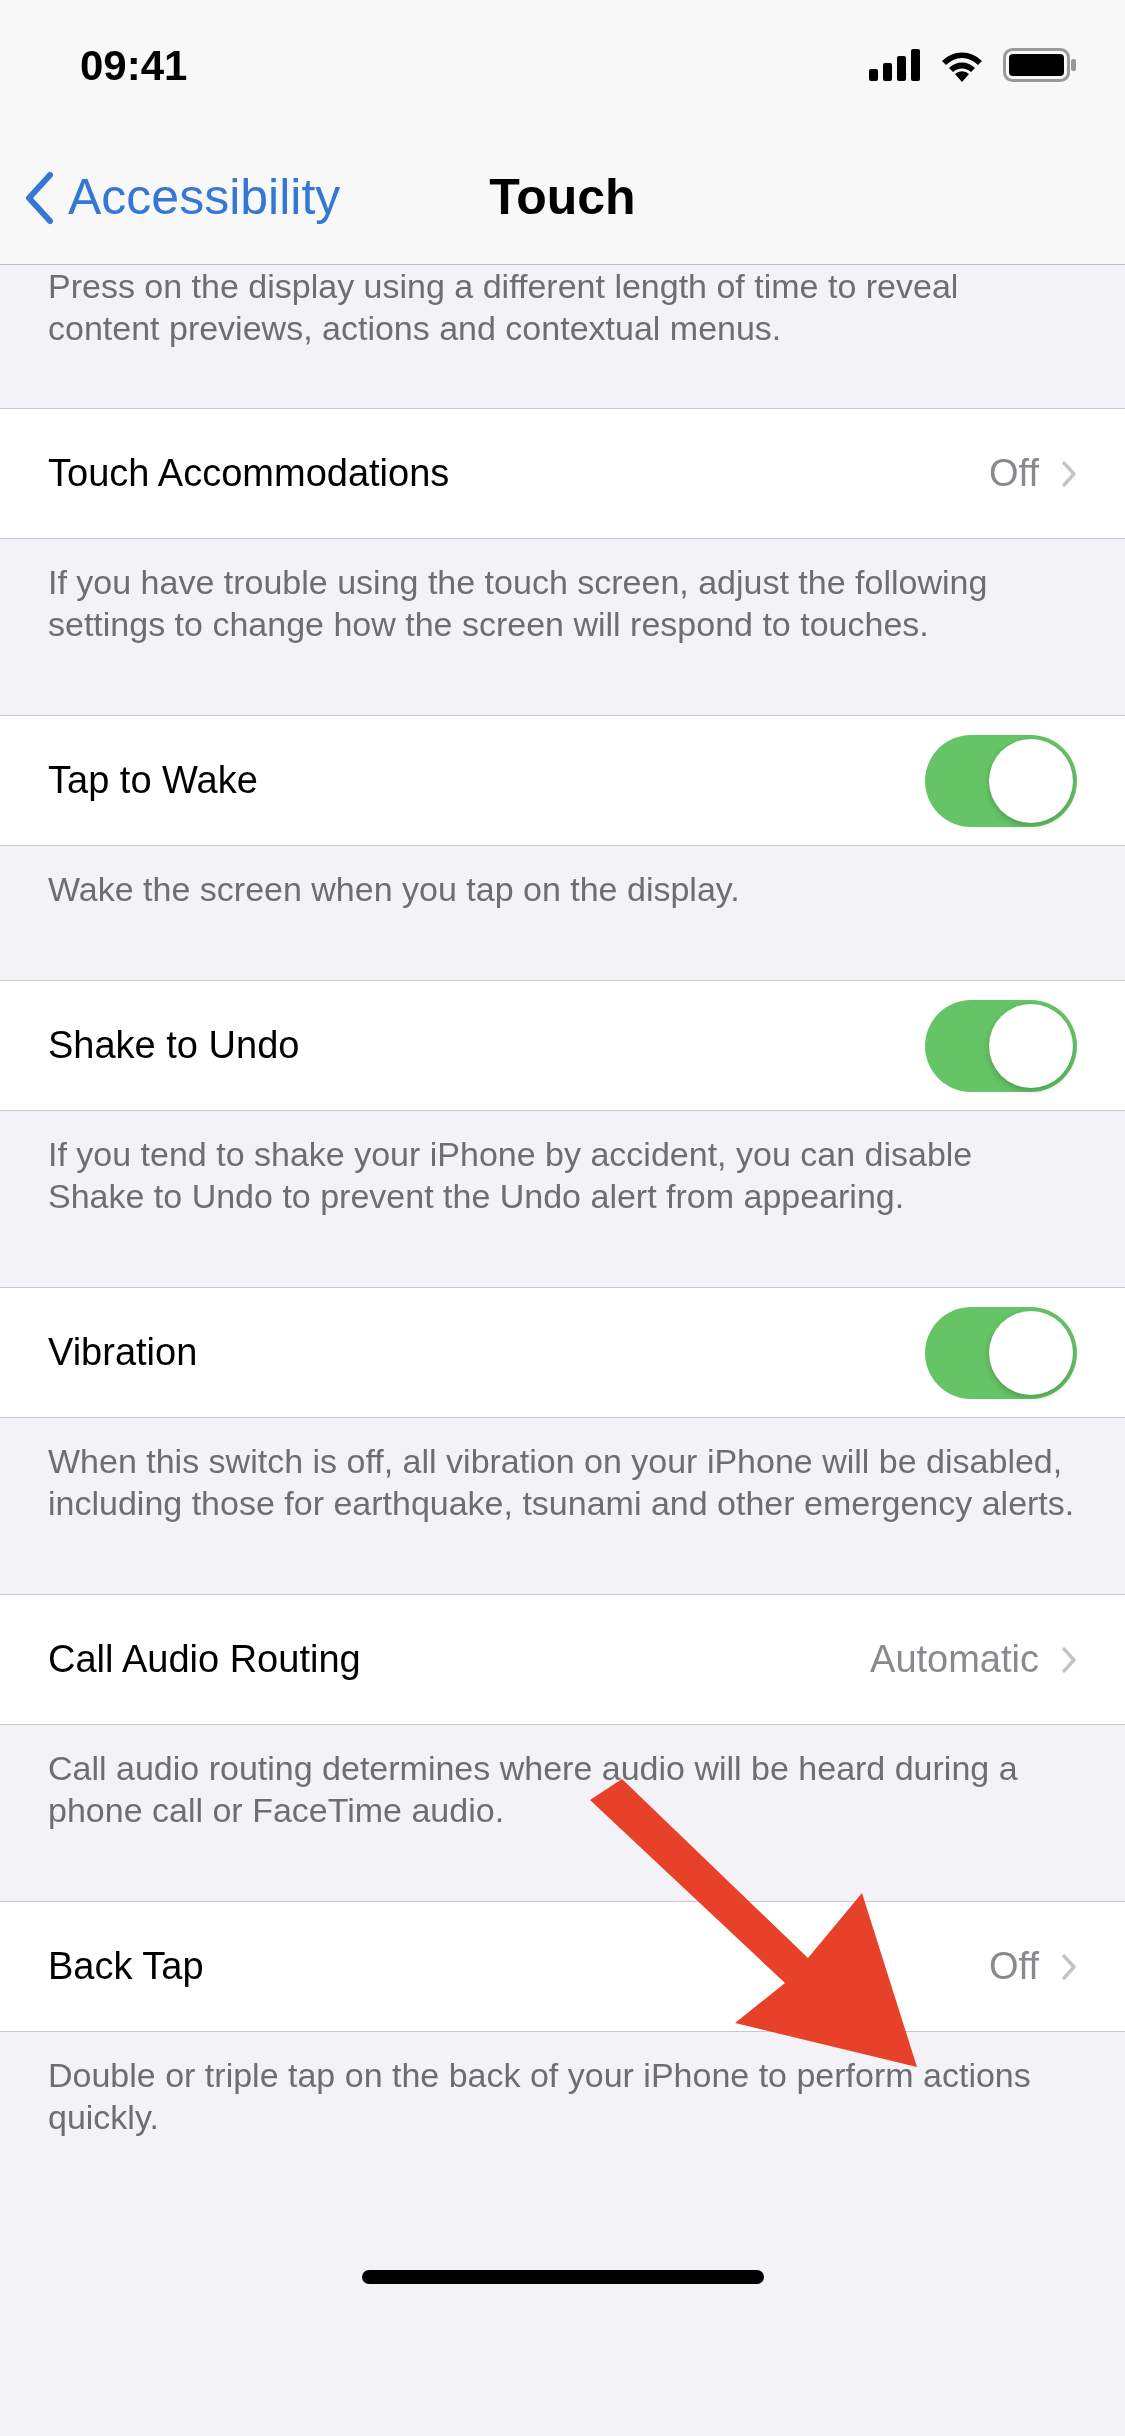  What do you see at coordinates (204, 1659) in the screenshot?
I see `row-label: Call Audio Routing` at bounding box center [204, 1659].